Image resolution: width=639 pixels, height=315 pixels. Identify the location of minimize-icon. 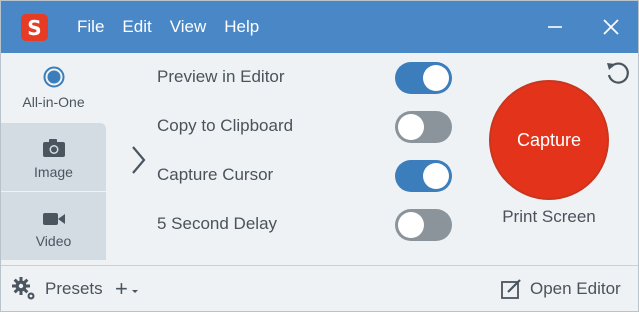
(555, 27).